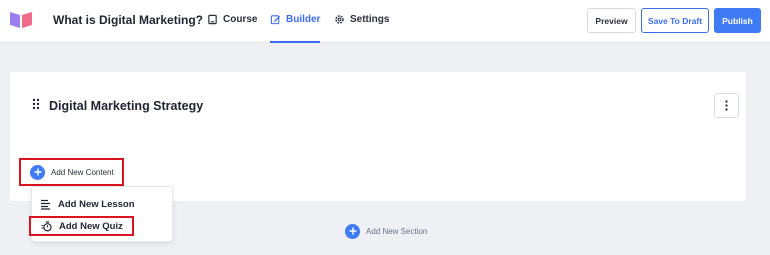 The height and width of the screenshot is (255, 770). Describe the element at coordinates (126, 106) in the screenshot. I see `section-title: Digital Marketing Strategy` at that location.